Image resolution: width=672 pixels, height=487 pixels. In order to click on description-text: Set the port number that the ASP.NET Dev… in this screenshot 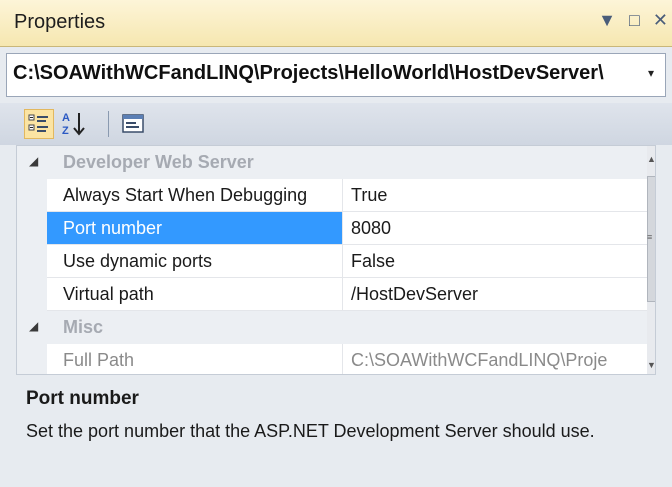, I will do `click(310, 431)`.